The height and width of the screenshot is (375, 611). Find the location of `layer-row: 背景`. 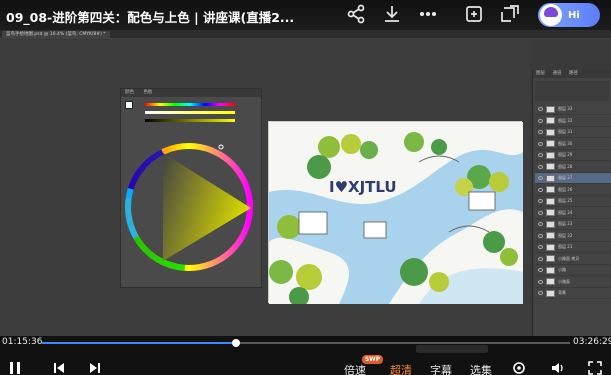

layer-row: 背景 is located at coordinates (573, 293).